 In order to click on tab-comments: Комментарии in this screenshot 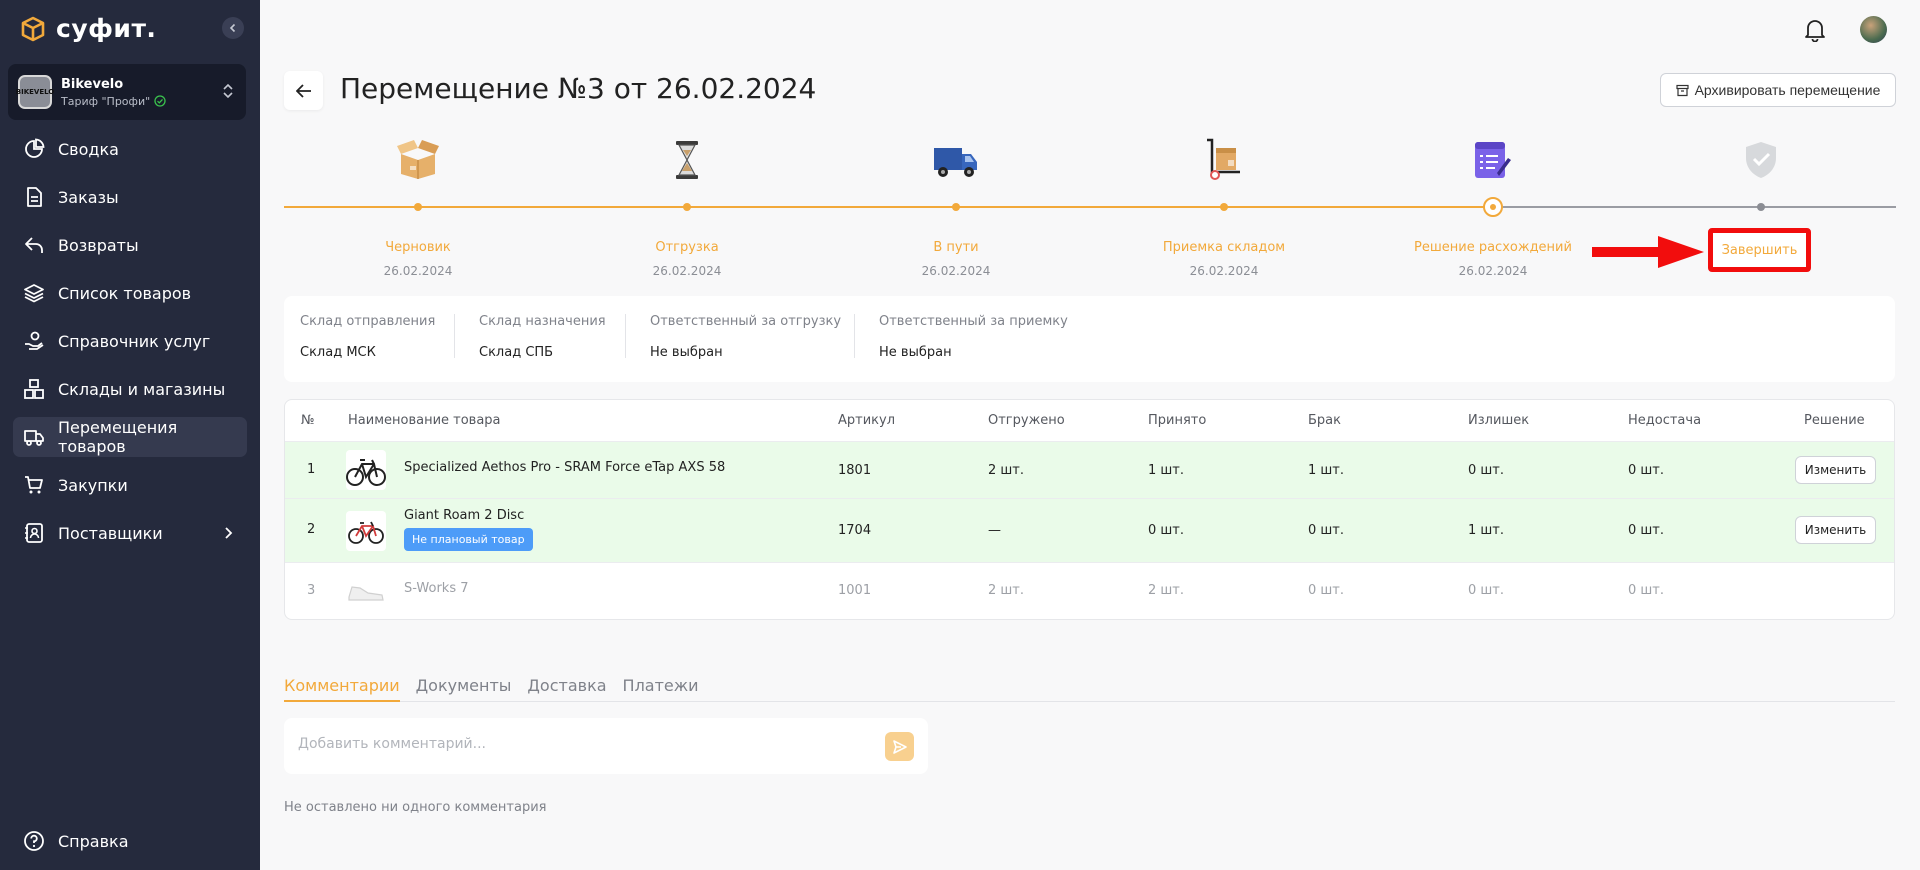, I will do `click(342, 689)`.